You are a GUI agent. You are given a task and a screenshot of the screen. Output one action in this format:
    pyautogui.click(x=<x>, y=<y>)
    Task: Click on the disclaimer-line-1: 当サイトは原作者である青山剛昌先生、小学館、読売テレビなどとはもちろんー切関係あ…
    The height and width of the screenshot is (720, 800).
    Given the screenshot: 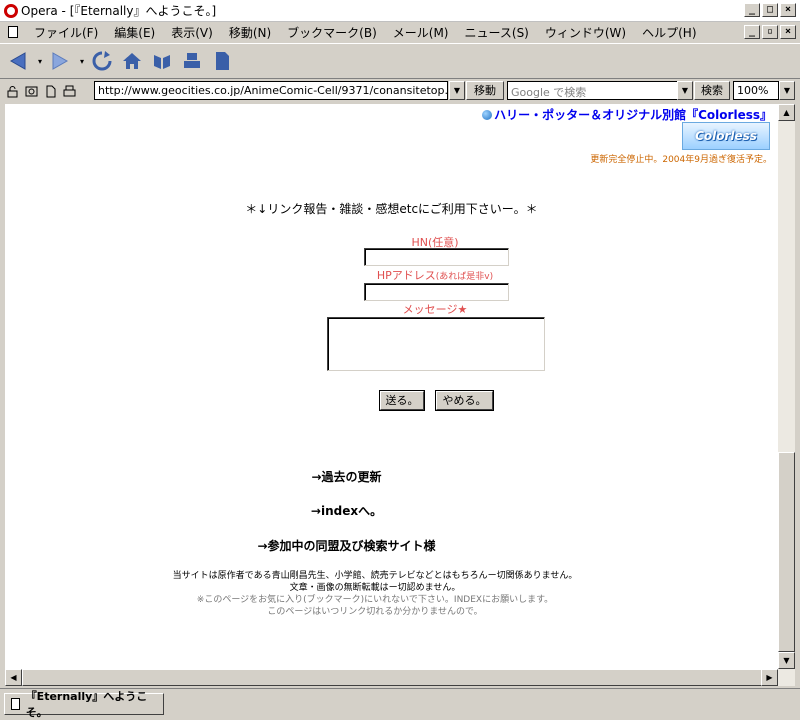 What is the action you would take?
    pyautogui.click(x=375, y=576)
    